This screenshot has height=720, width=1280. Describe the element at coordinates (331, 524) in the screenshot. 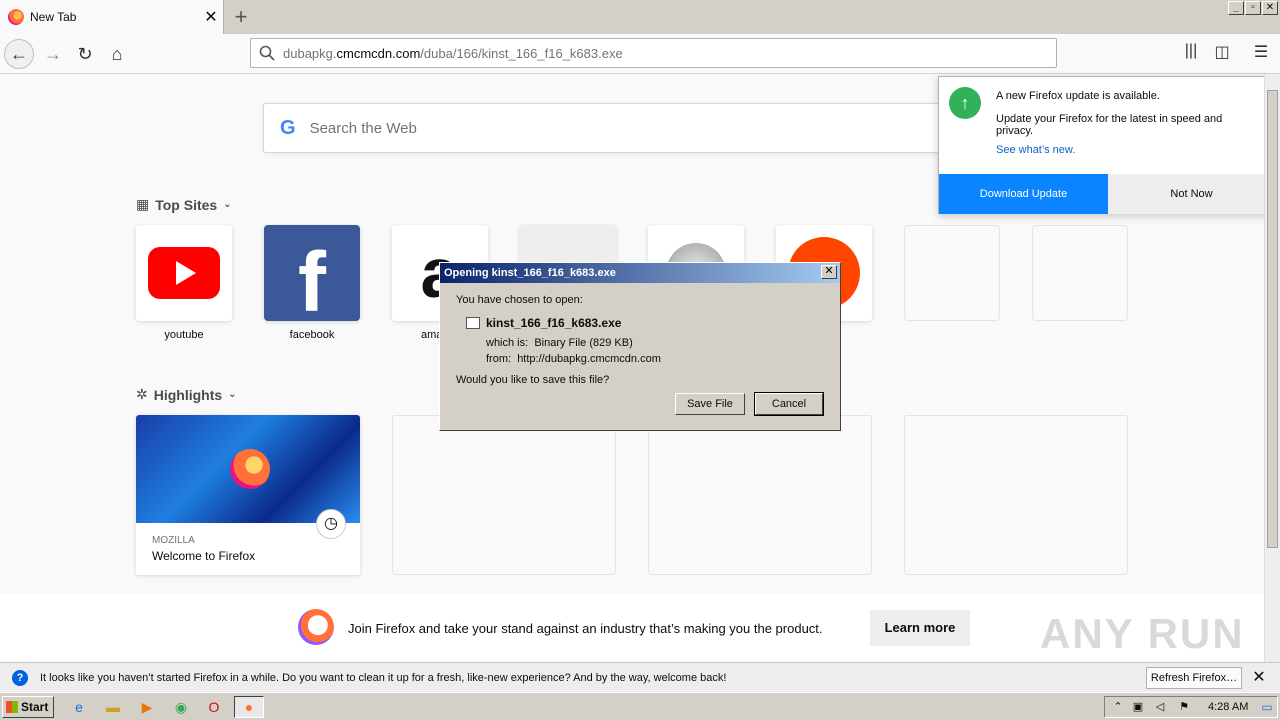

I see `clock-icon: ◷` at that location.